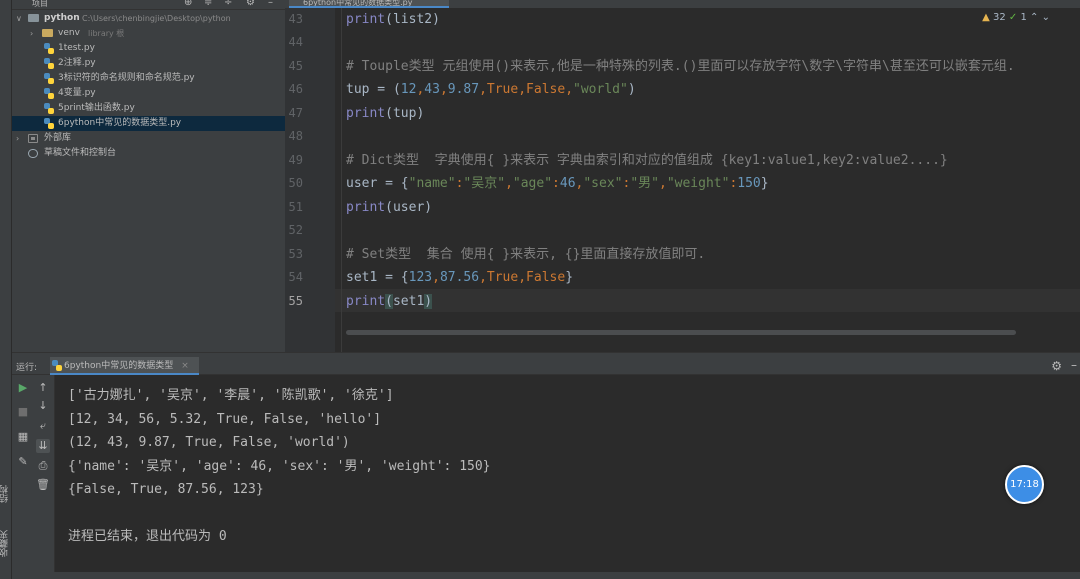  I want to click on favorites-tool-tab: 收藏夹, so click(6, 544).